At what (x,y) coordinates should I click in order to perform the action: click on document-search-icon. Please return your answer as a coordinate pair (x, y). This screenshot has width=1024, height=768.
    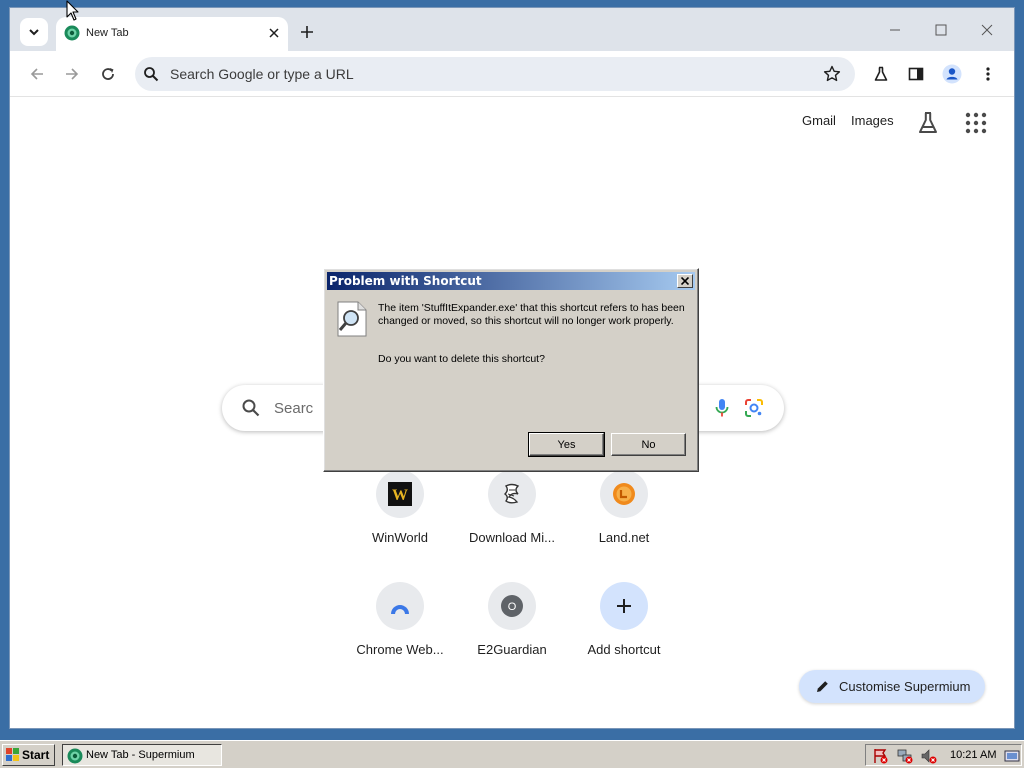
    Looking at the image, I should click on (352, 319).